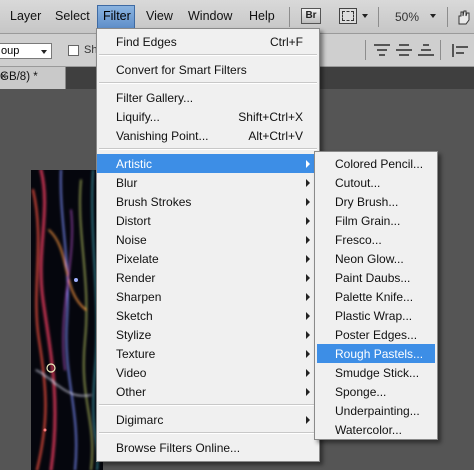 The width and height of the screenshot is (474, 470). I want to click on hand-tool-icon, so click(463, 17).